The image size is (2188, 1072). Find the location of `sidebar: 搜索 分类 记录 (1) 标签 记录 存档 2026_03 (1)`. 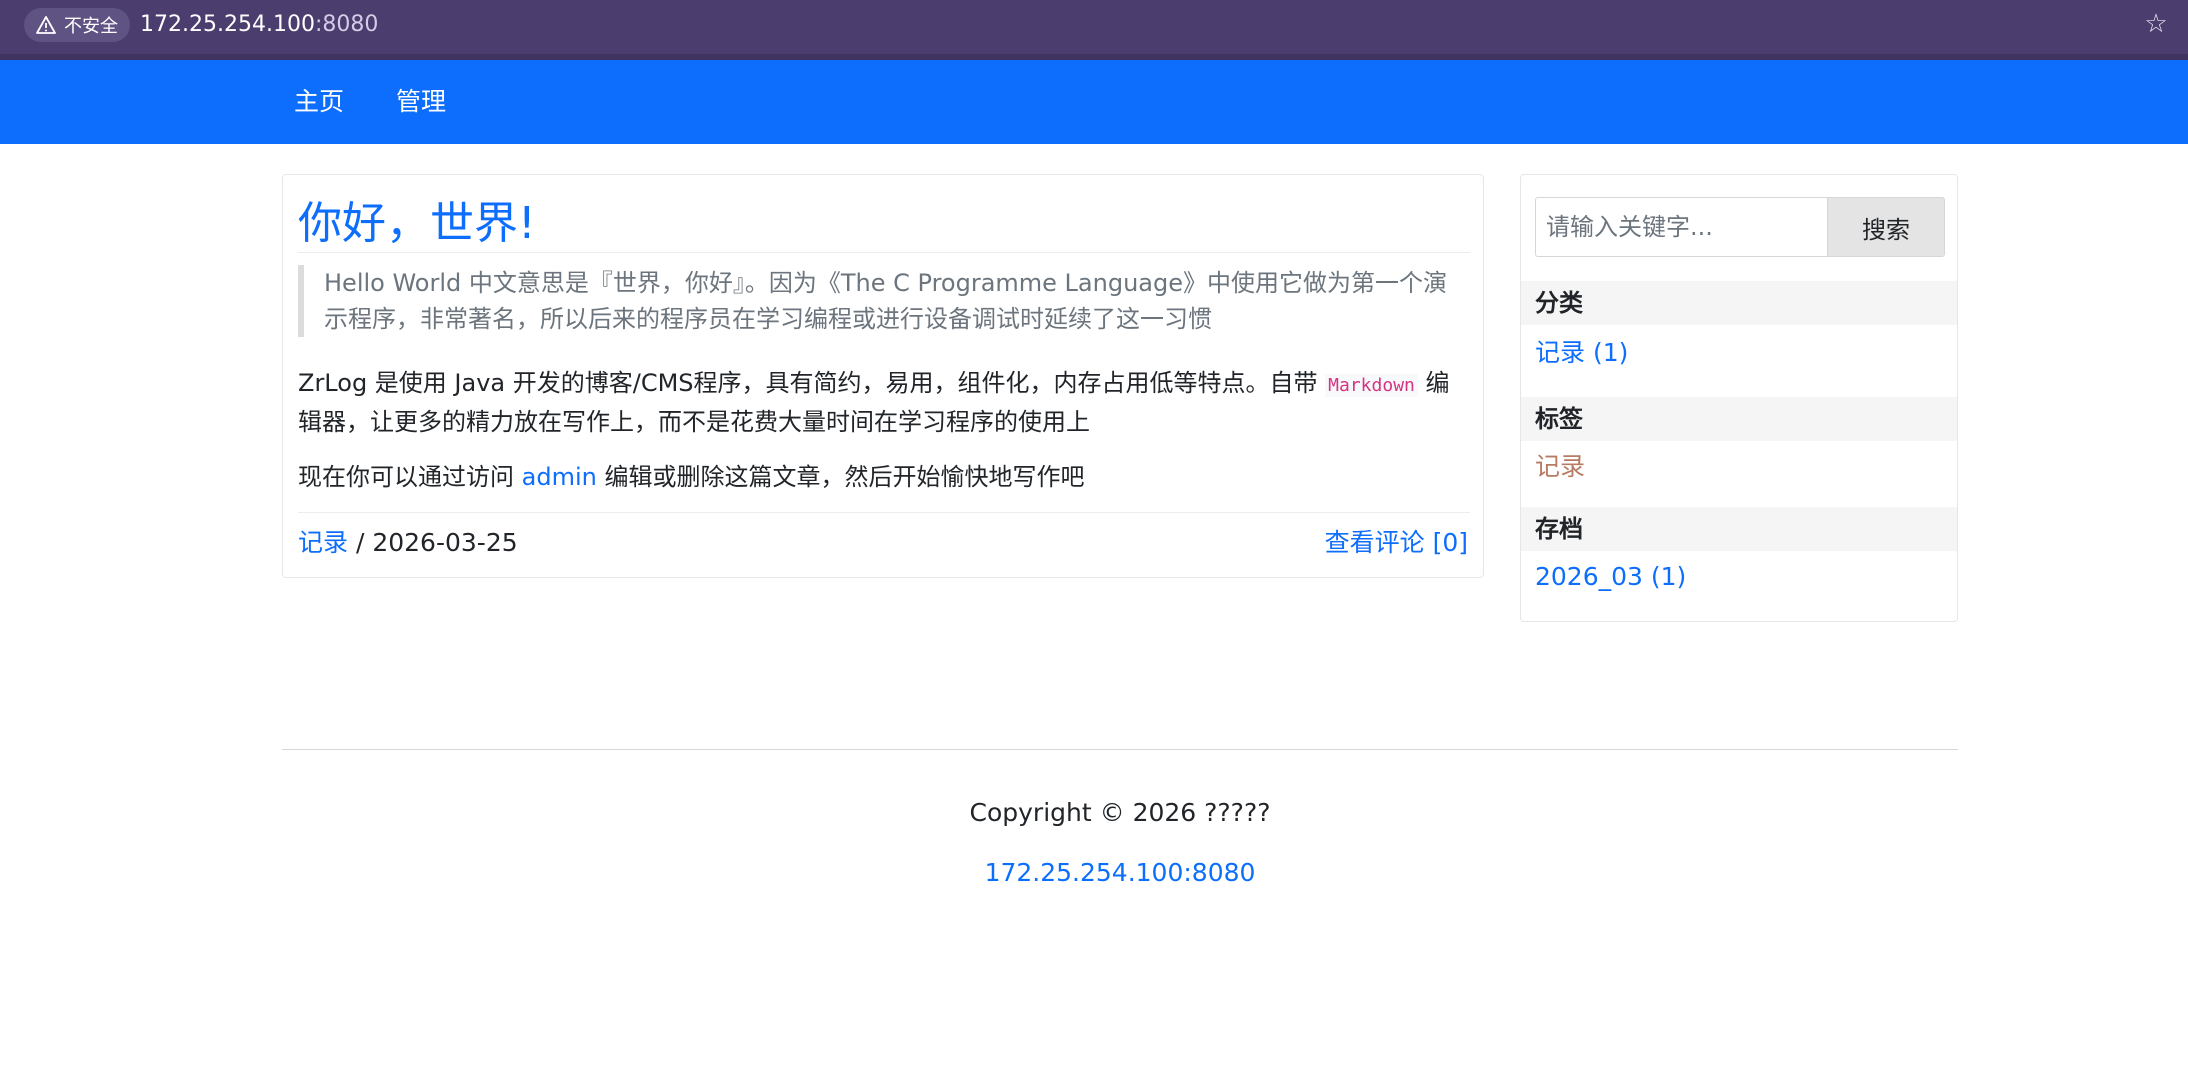

sidebar: 搜索 分类 记录 (1) 标签 记录 存档 2026_03 (1) is located at coordinates (1739, 398).